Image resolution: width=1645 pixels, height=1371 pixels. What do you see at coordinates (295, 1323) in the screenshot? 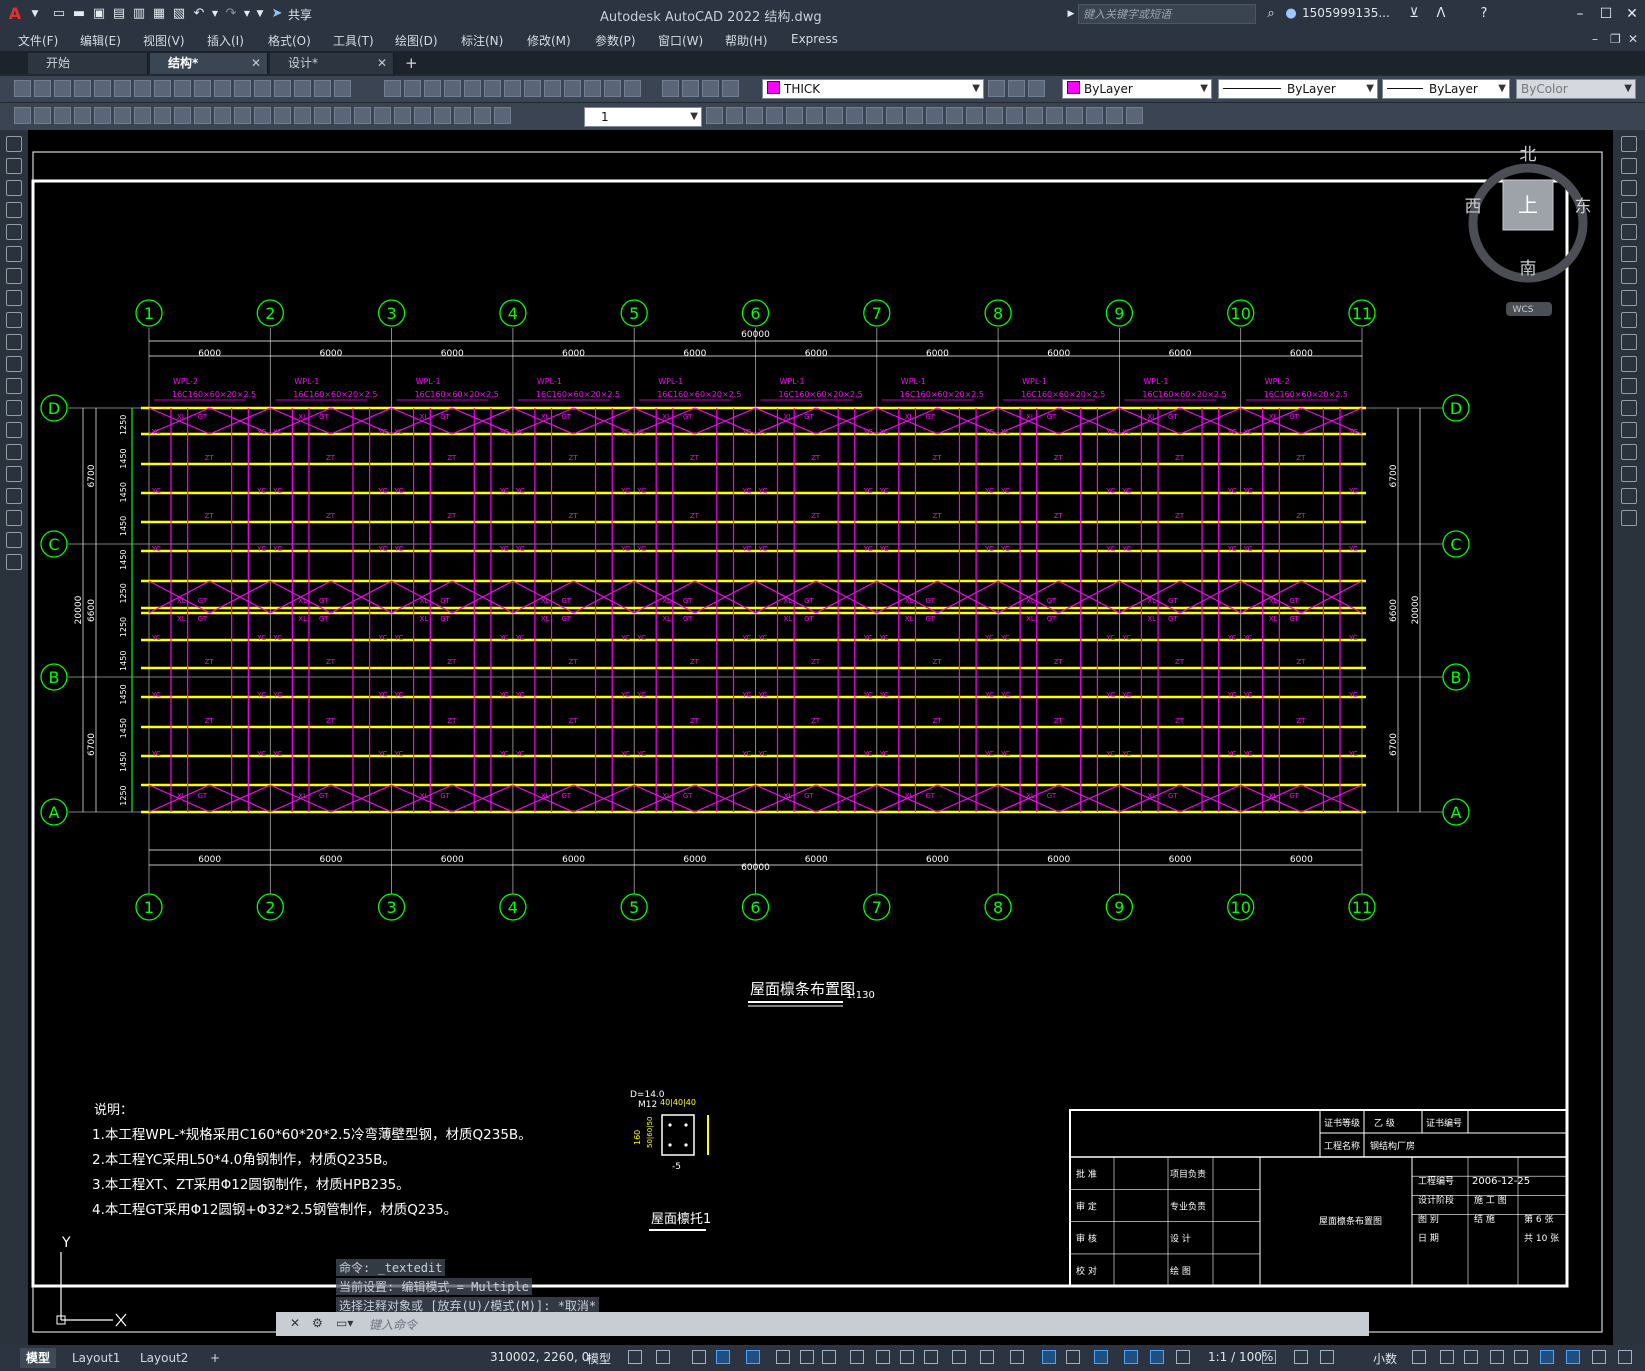
I see `command-close-icon: ✕` at bounding box center [295, 1323].